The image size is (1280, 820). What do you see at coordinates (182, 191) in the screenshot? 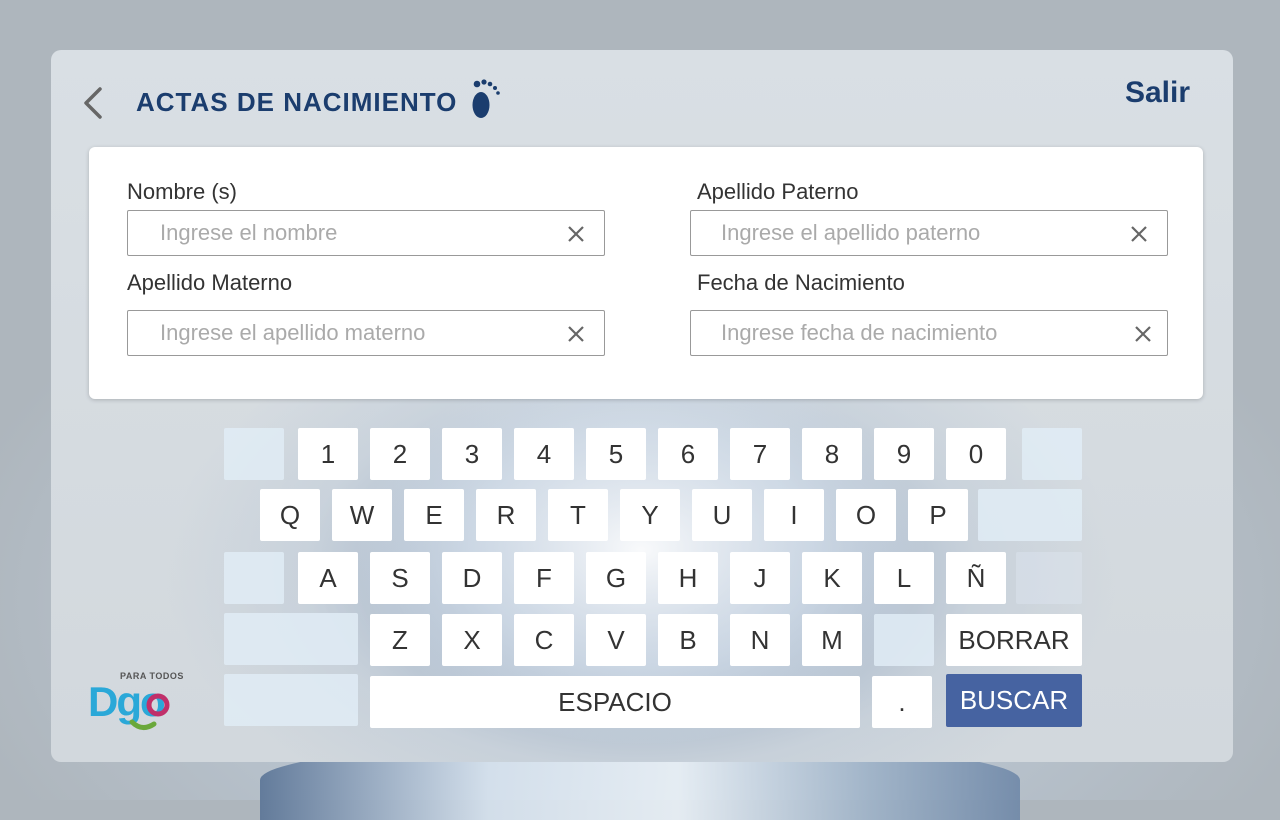
I see `nombre-label: Nombre (s)` at bounding box center [182, 191].